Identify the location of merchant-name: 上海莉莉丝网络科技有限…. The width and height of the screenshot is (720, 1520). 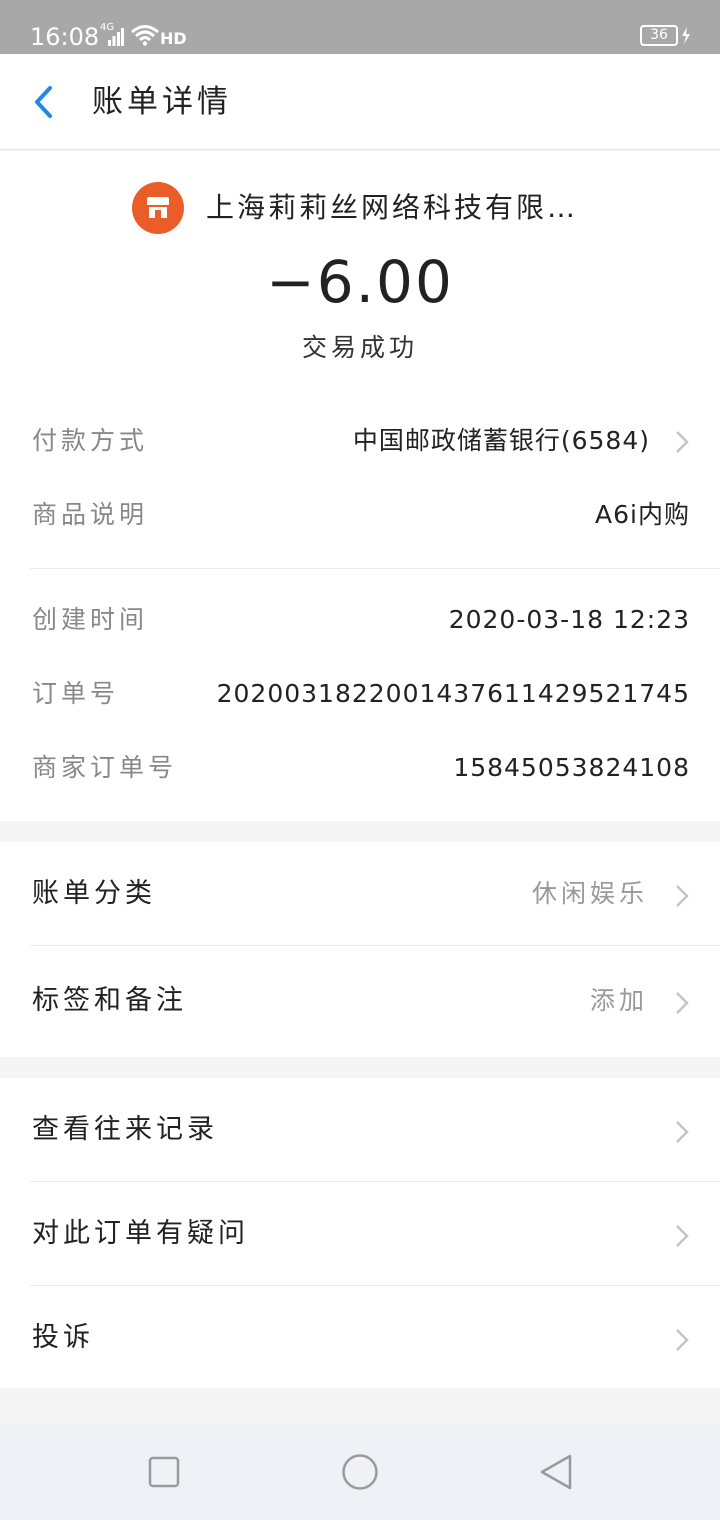
(392, 207).